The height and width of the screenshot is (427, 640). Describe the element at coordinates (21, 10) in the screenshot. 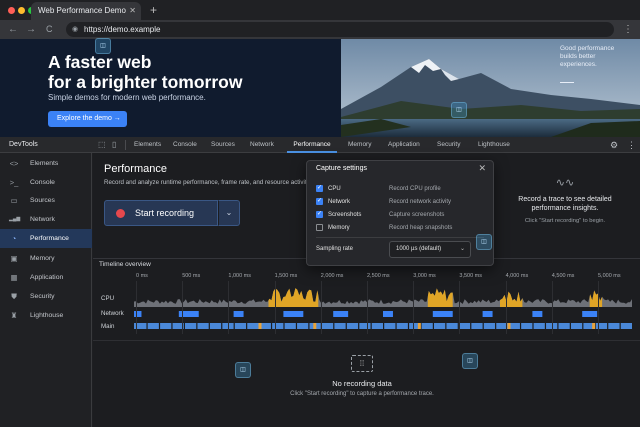

I see `window-minimize-button` at that location.